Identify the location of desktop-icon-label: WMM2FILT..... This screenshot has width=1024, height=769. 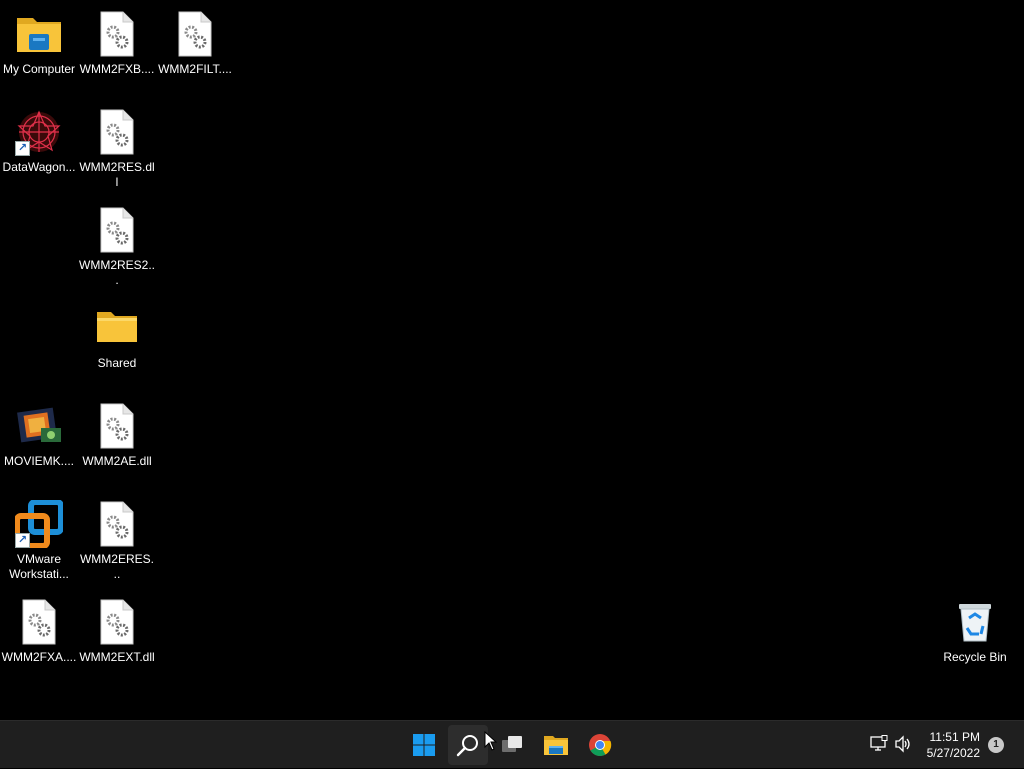
(195, 69).